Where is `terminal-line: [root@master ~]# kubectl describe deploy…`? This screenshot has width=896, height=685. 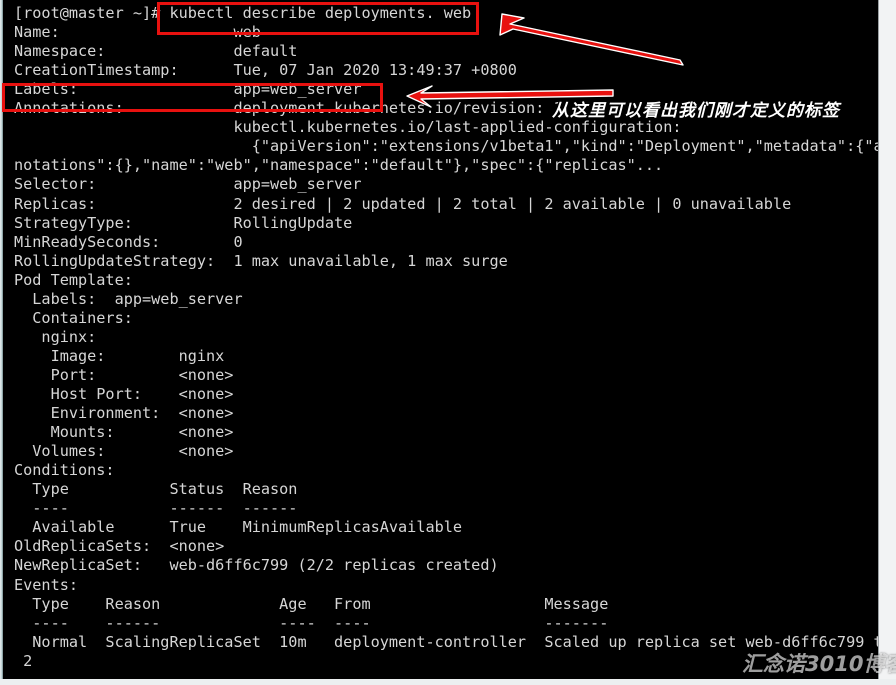
terminal-line: [root@master ~]# kubectl describe deploy… is located at coordinates (243, 13).